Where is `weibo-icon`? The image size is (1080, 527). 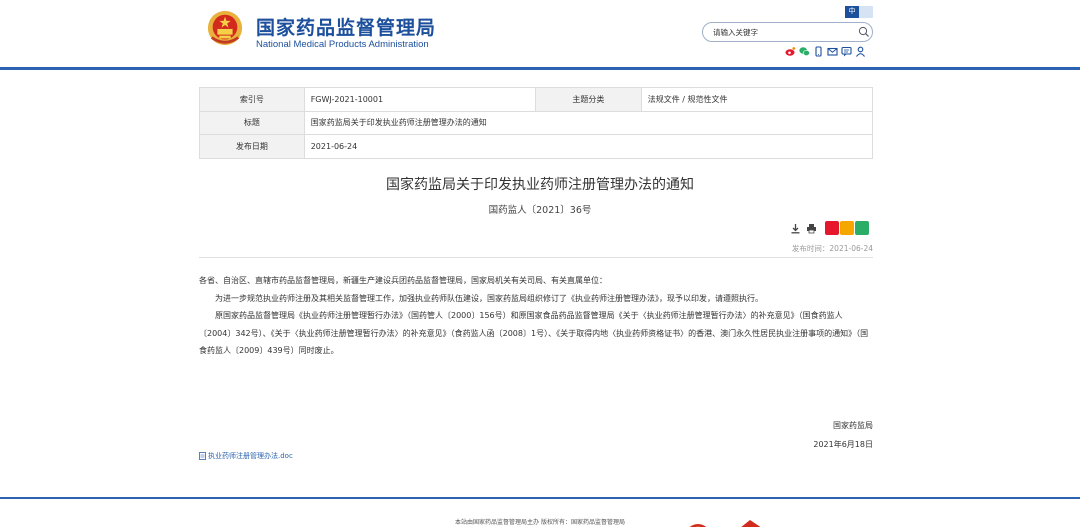 weibo-icon is located at coordinates (790, 51).